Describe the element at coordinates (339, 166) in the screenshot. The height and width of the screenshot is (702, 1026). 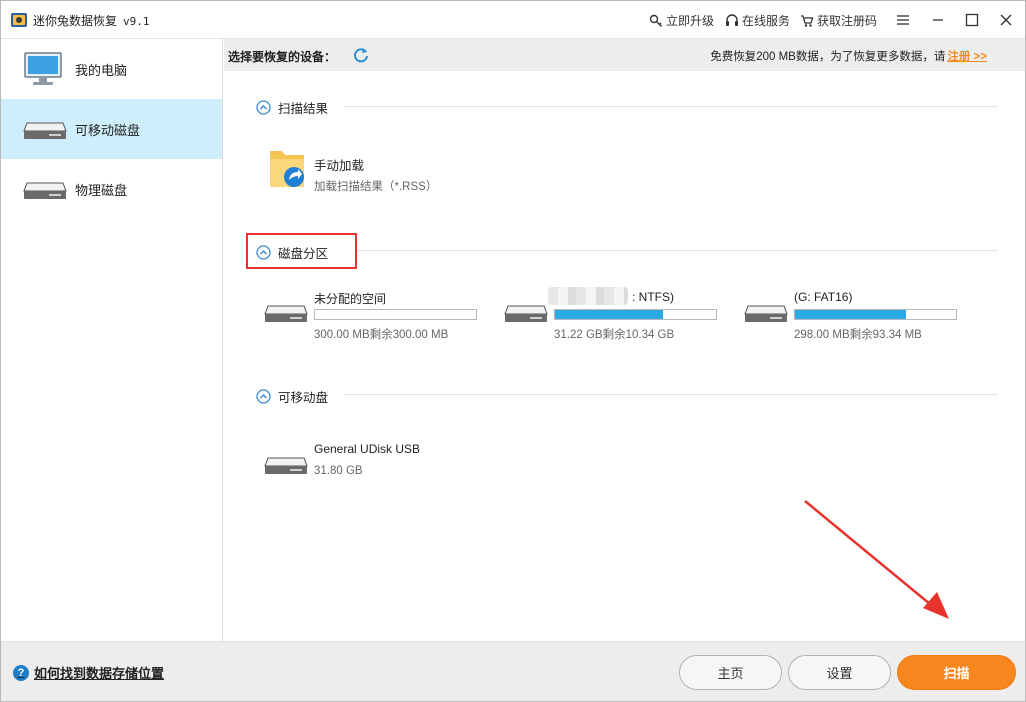
I see `manual-load-title: 手动加载` at that location.